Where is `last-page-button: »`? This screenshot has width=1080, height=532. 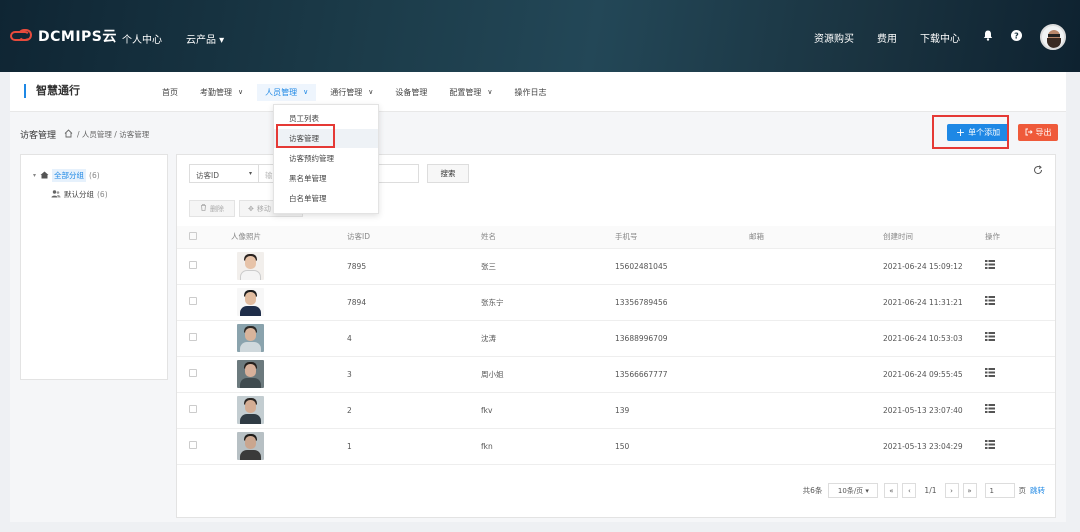 last-page-button: » is located at coordinates (969, 490).